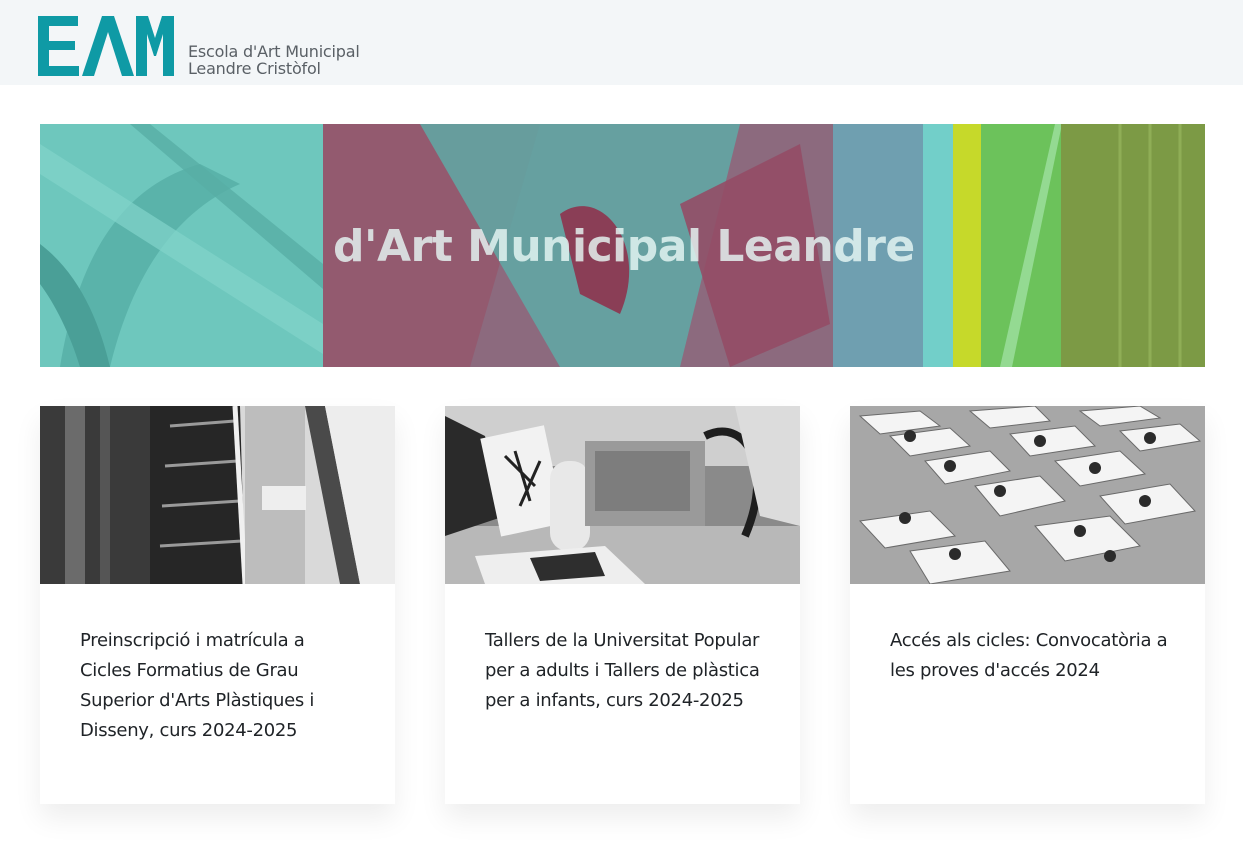  I want to click on logo-wordmark: Escola d'Art Municipal Leandre Cristòfol, so click(274, 60).